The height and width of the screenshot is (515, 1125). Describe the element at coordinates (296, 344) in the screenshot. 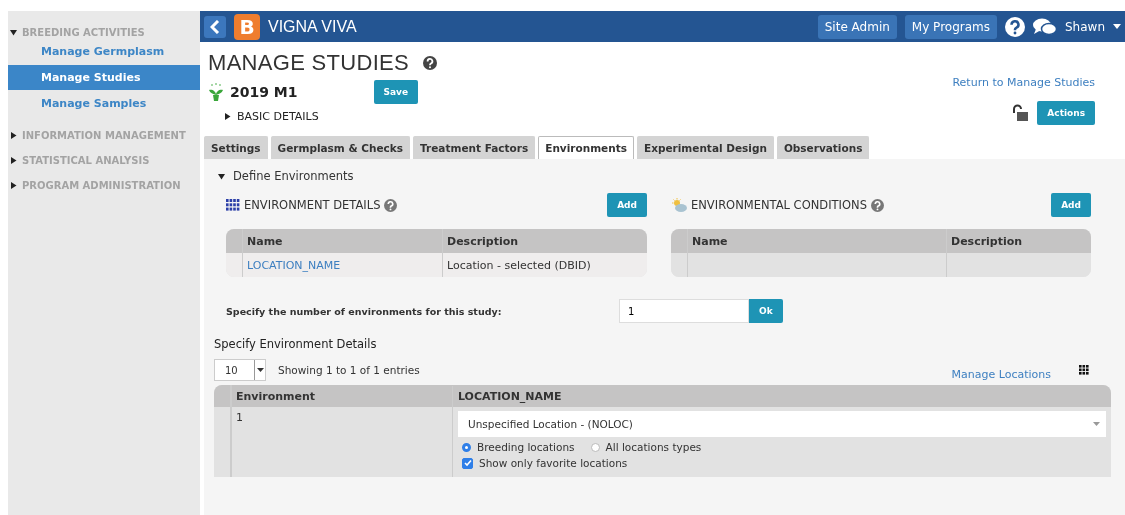

I see `section-heading: Specify Environment Details` at that location.